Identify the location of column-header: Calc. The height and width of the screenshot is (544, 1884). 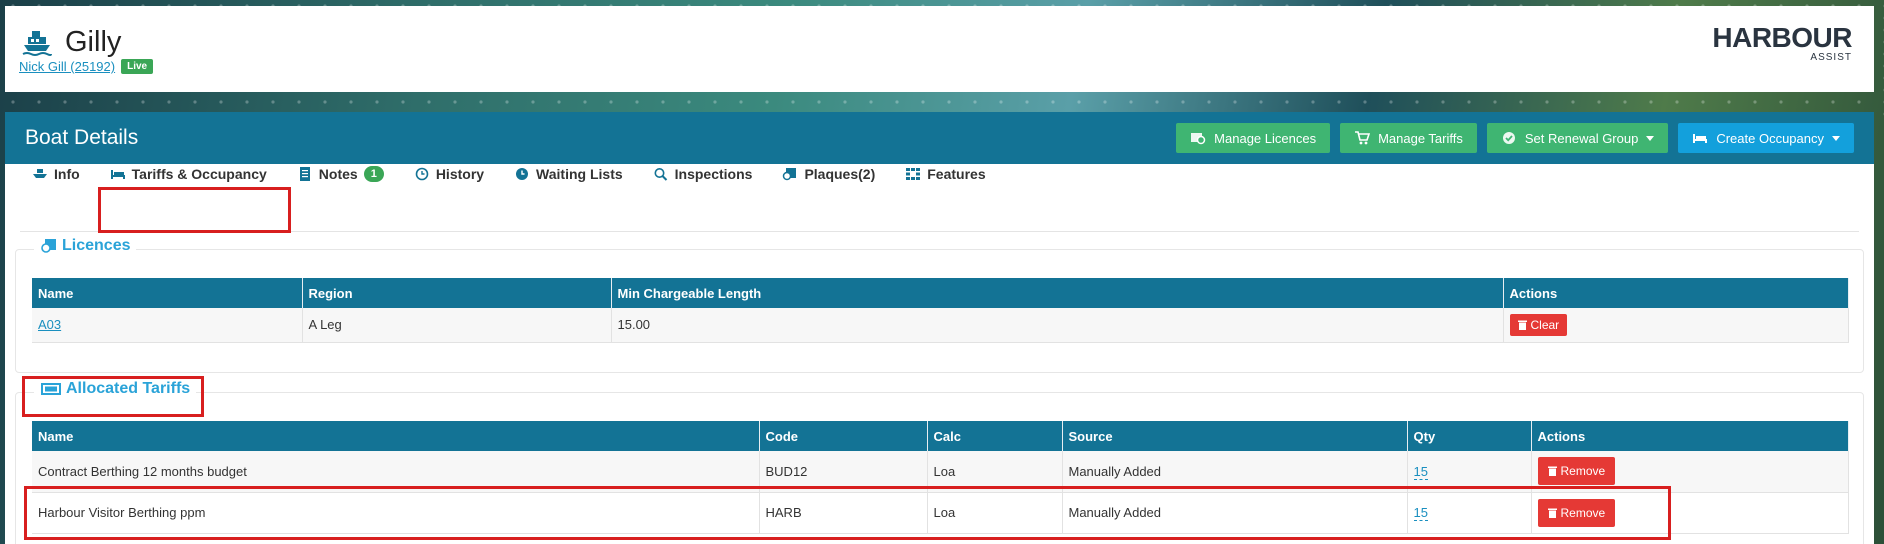
(995, 436).